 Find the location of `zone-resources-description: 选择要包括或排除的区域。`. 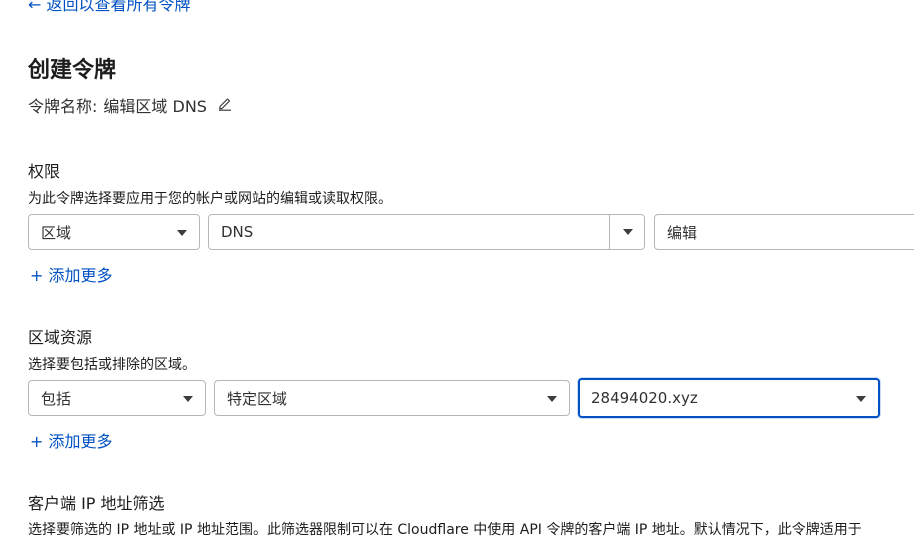

zone-resources-description: 选择要包括或排除的区域。 is located at coordinates (112, 365).